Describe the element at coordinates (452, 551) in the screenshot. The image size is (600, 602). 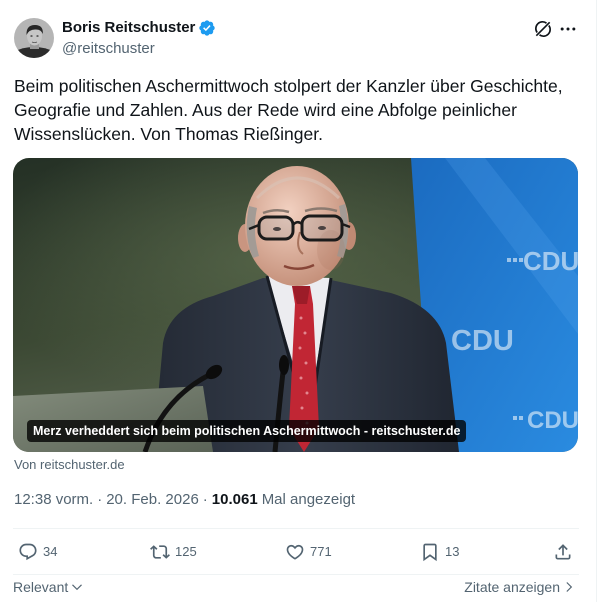
I see `bookmark-count: 13` at that location.